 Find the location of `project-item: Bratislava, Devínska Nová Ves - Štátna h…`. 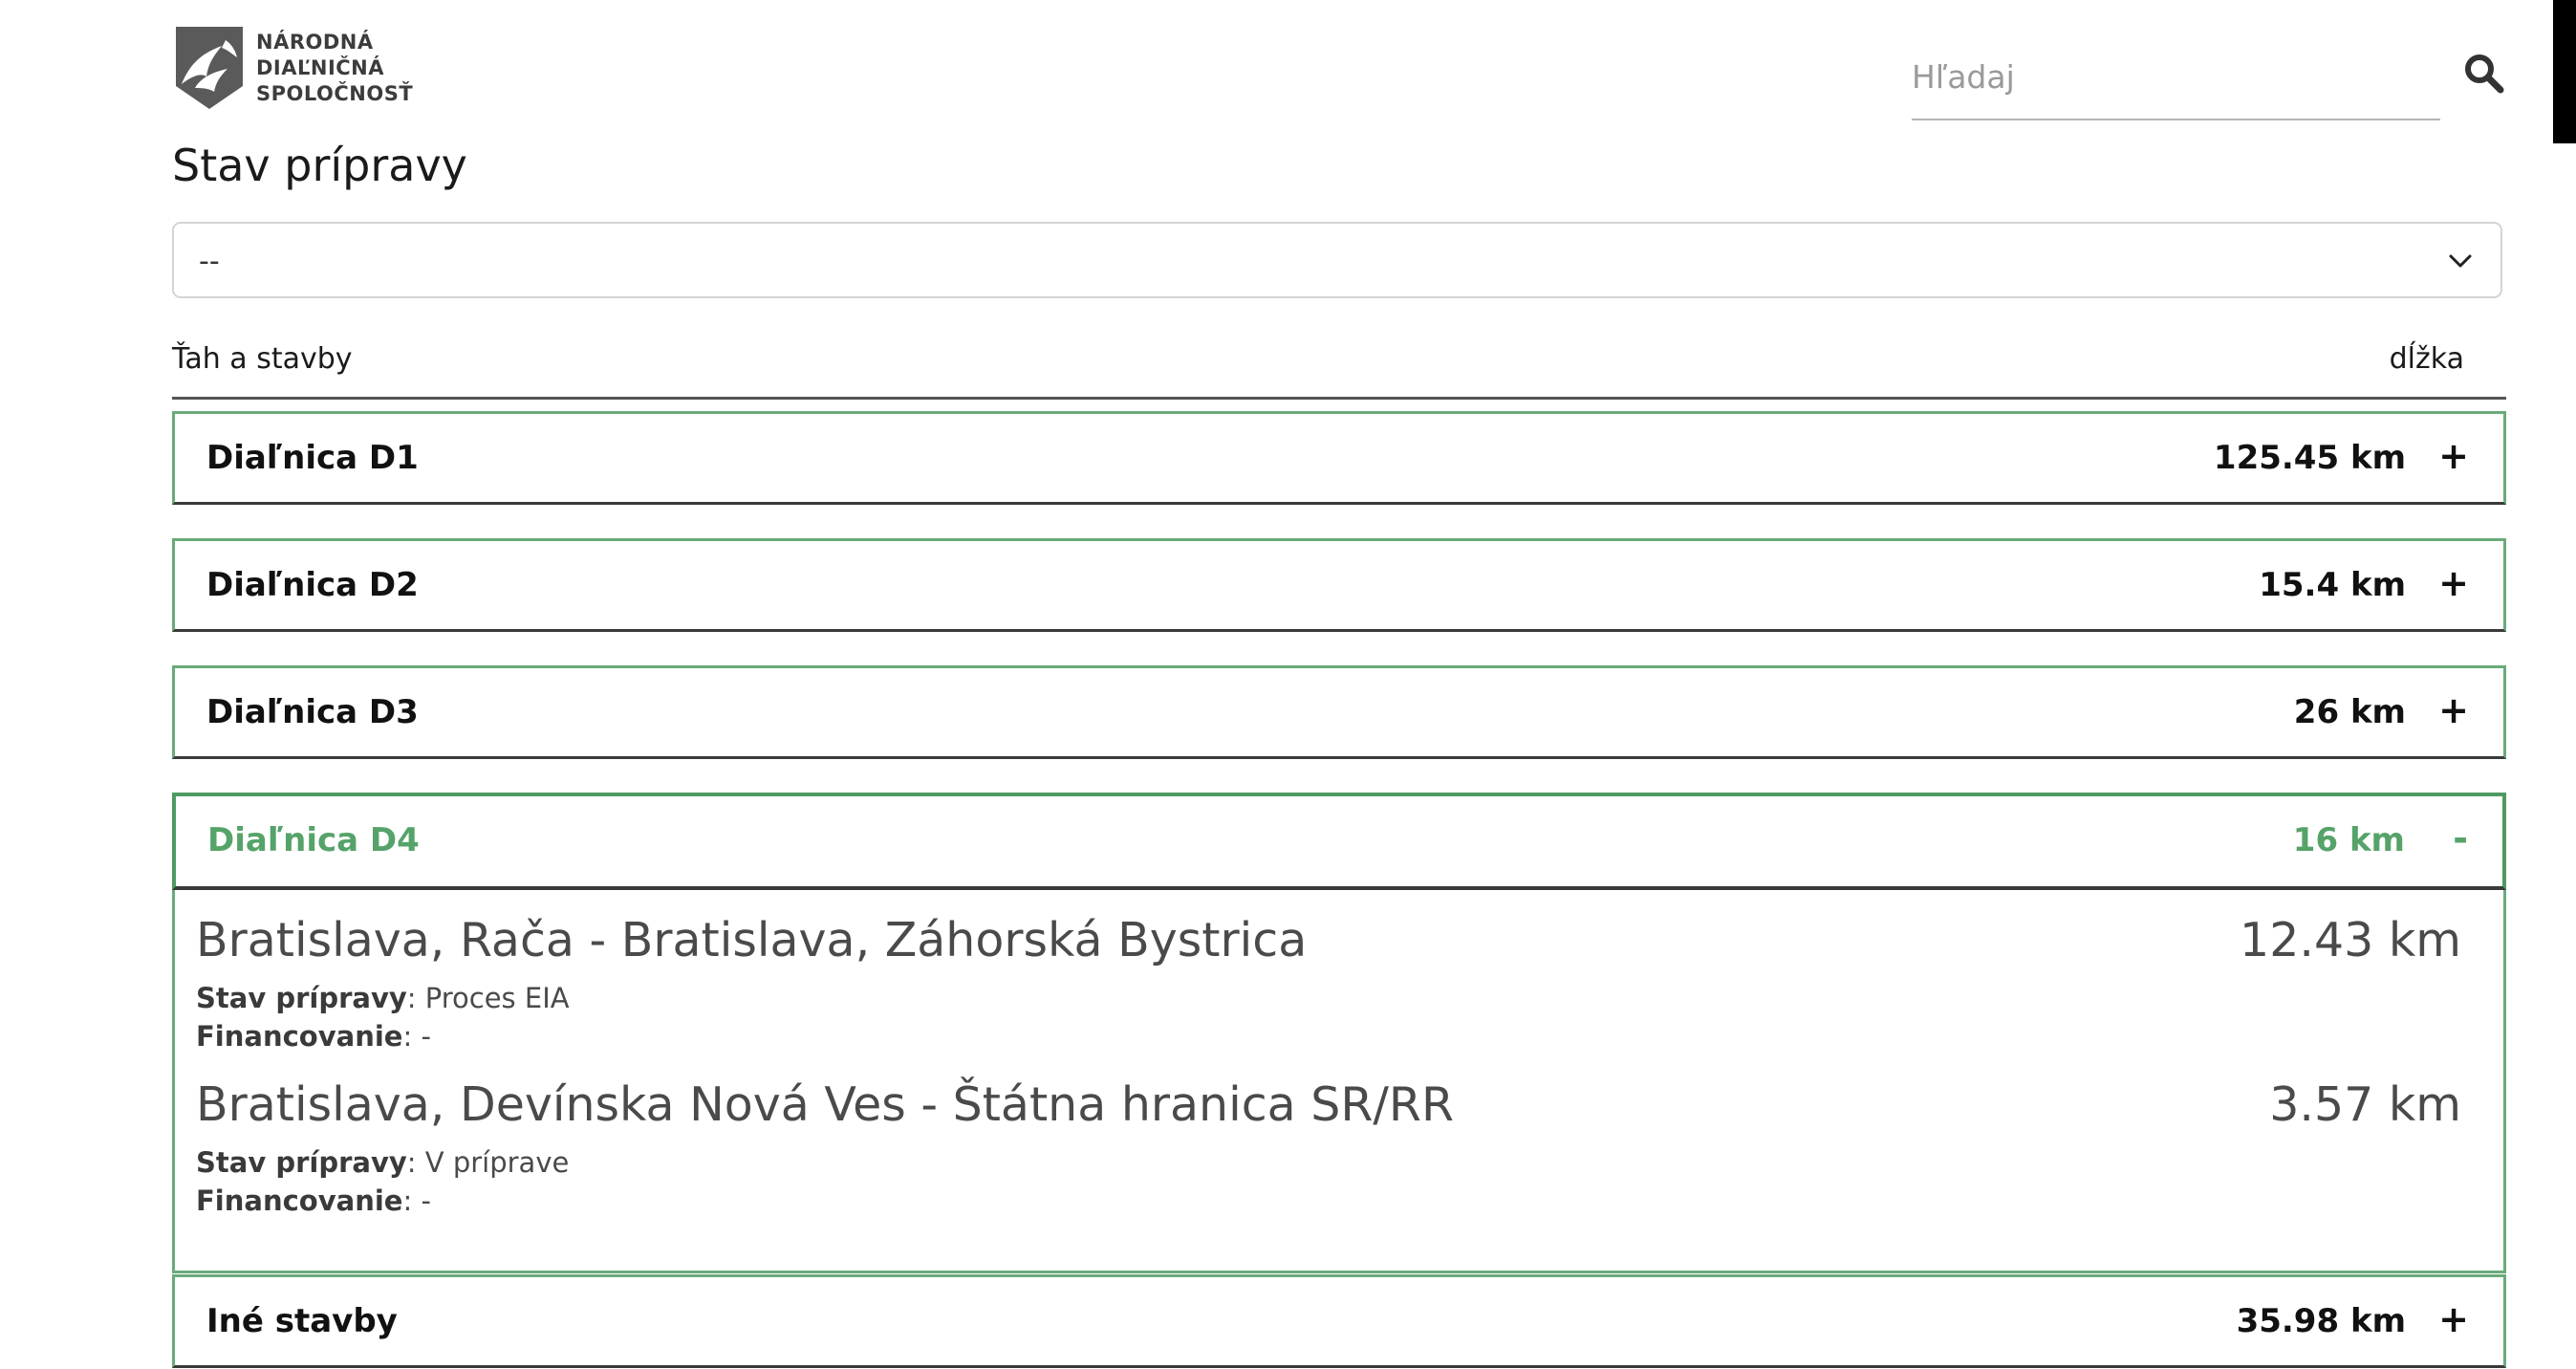

project-item: Bratislava, Devínska Nová Ves - Štátna h… is located at coordinates (1339, 1159).